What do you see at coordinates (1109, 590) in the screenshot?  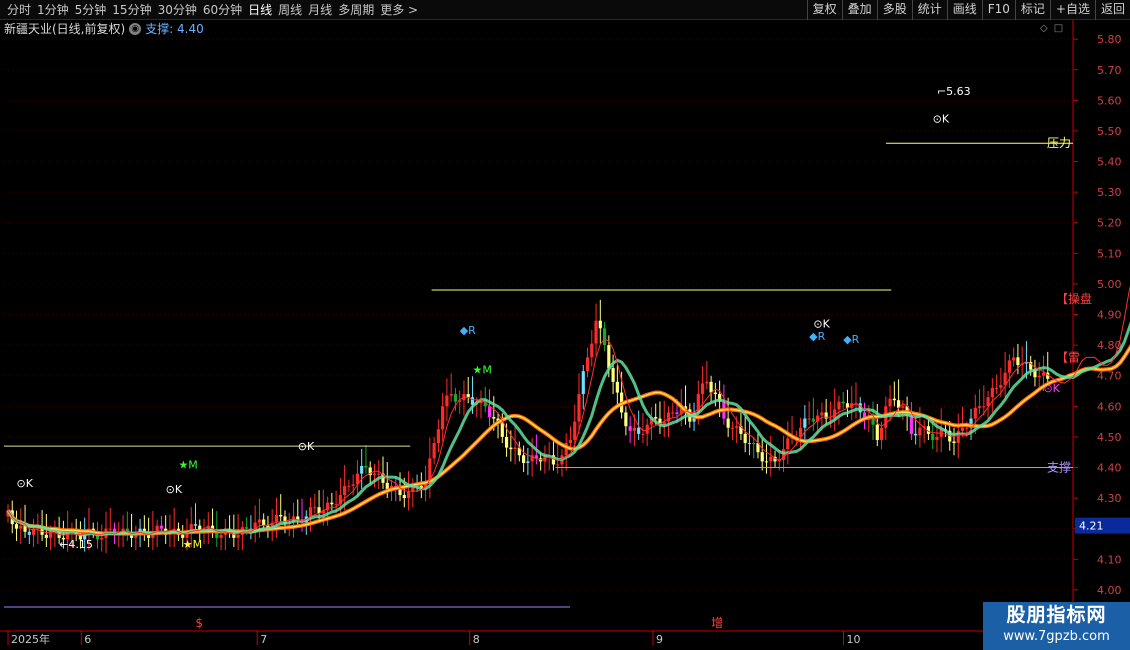 I see `y-tick-label: 4.00` at bounding box center [1109, 590].